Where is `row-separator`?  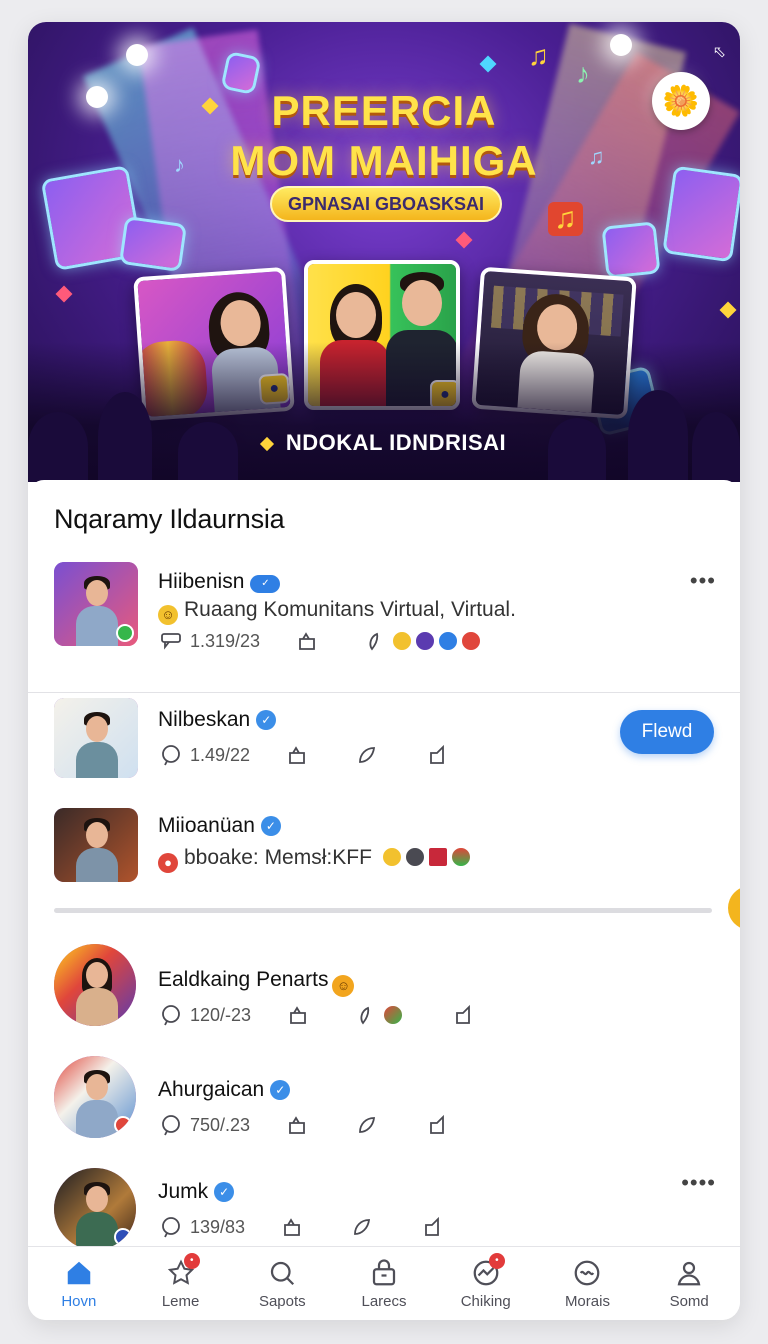 row-separator is located at coordinates (384, 692).